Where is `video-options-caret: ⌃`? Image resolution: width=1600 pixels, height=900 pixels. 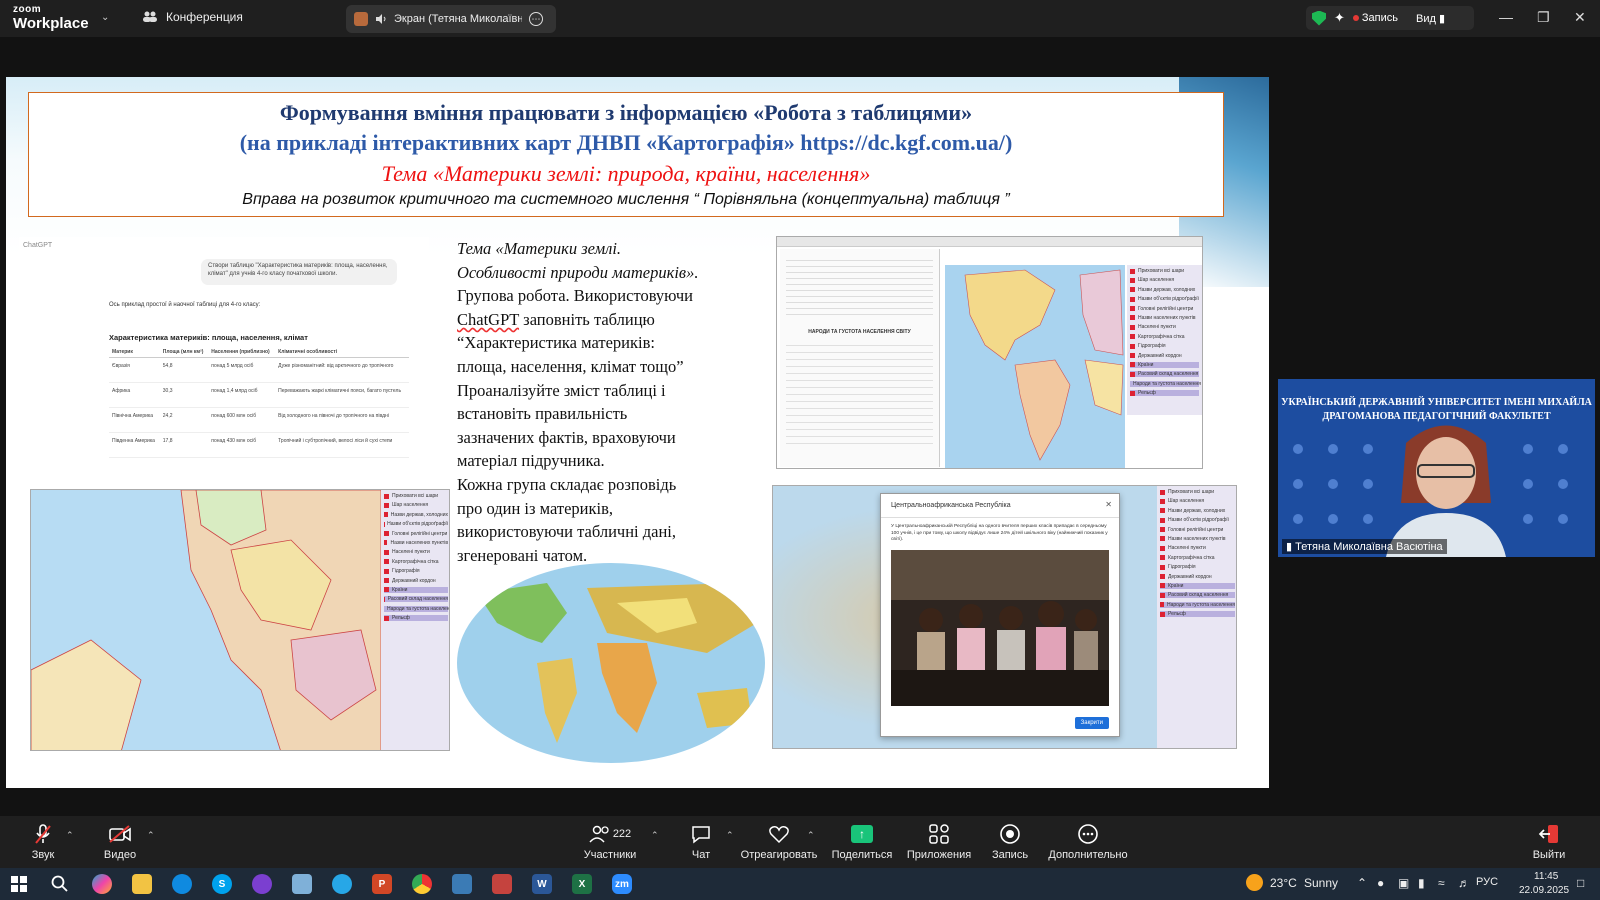
video-options-caret: ⌃ is located at coordinates (151, 835).